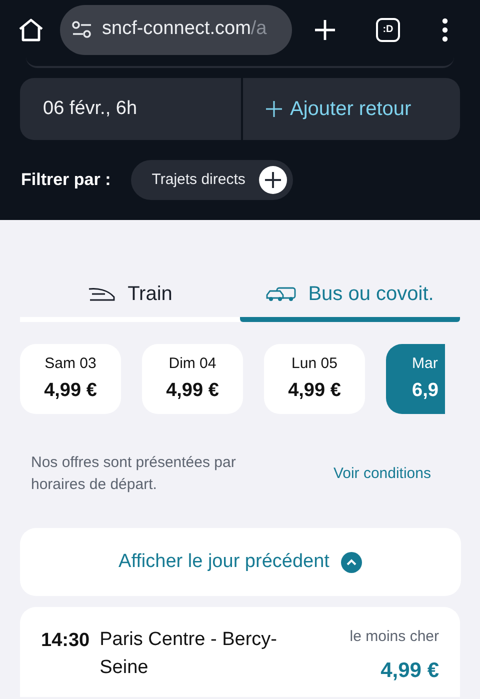 The image size is (480, 699). I want to click on result-card: 14:30 Paris Centre - Bercy-Seine le moins cher 4,99 €, so click(240, 652).